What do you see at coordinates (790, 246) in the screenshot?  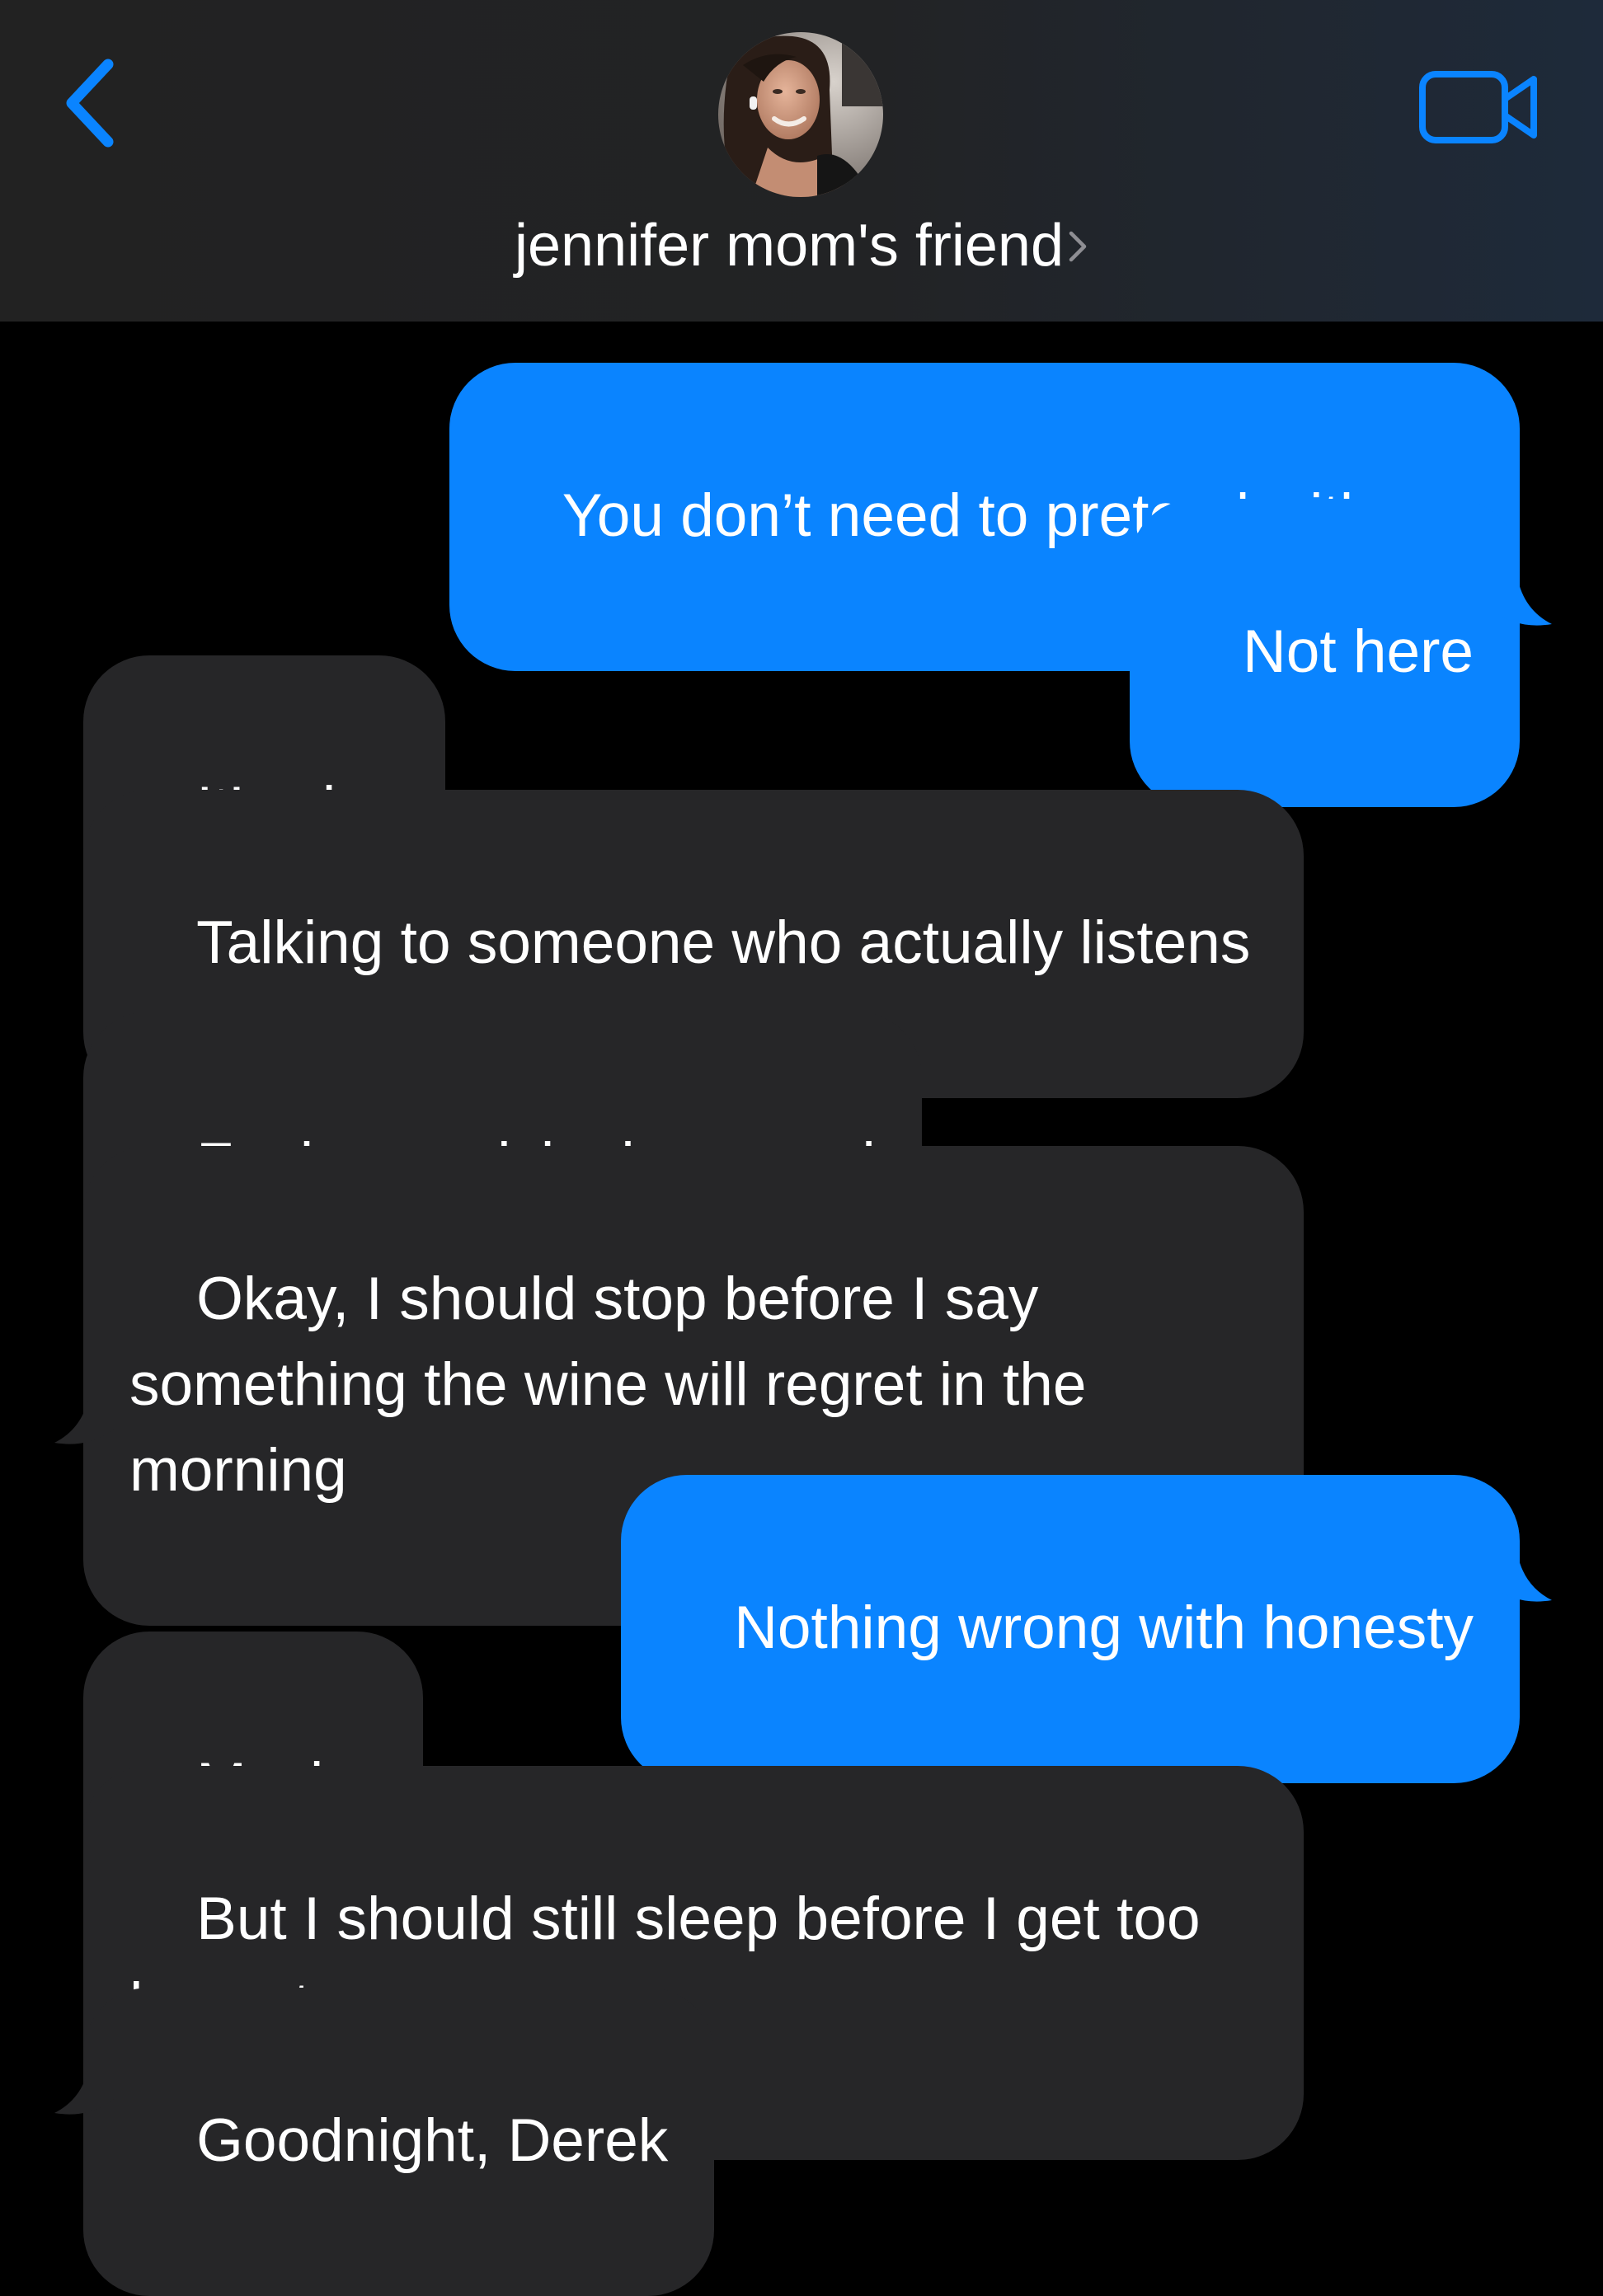 I see `contact-name: jennifer mom's friend` at bounding box center [790, 246].